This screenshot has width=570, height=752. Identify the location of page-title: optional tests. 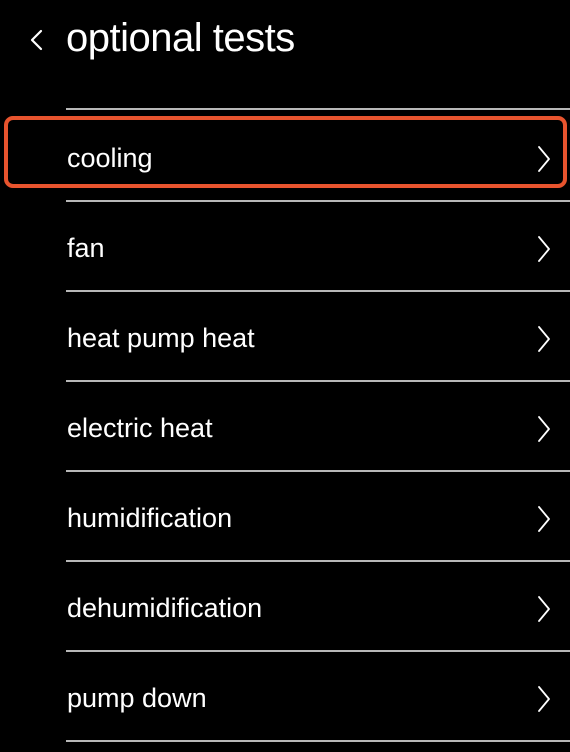
(180, 38).